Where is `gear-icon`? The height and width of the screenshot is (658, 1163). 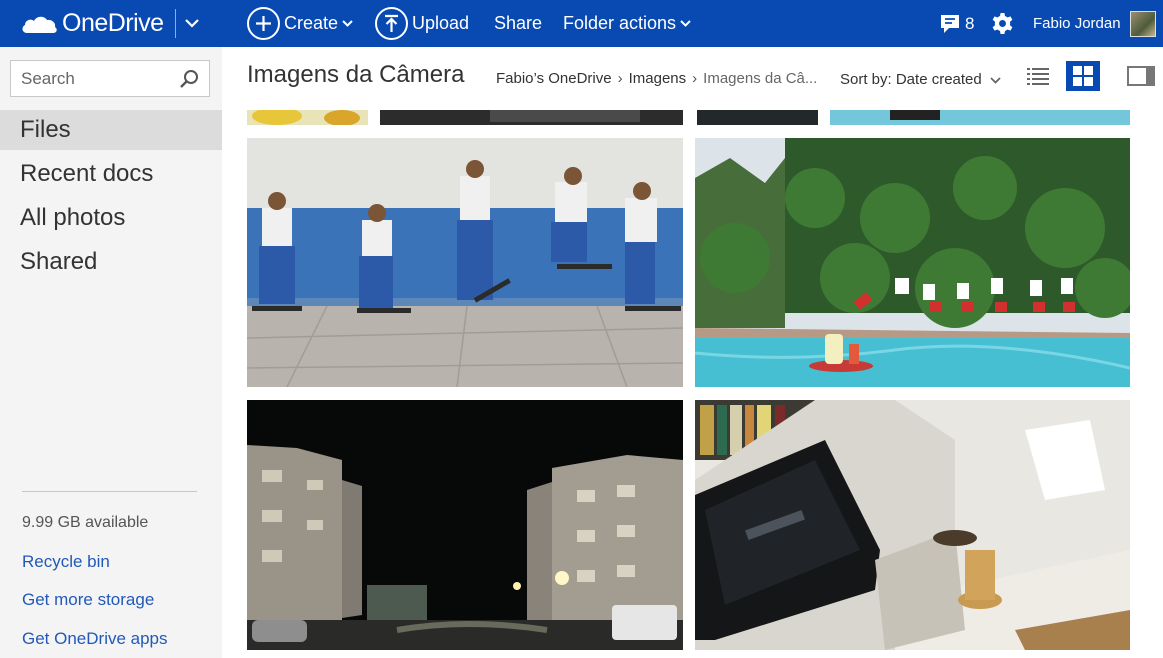 gear-icon is located at coordinates (1002, 23).